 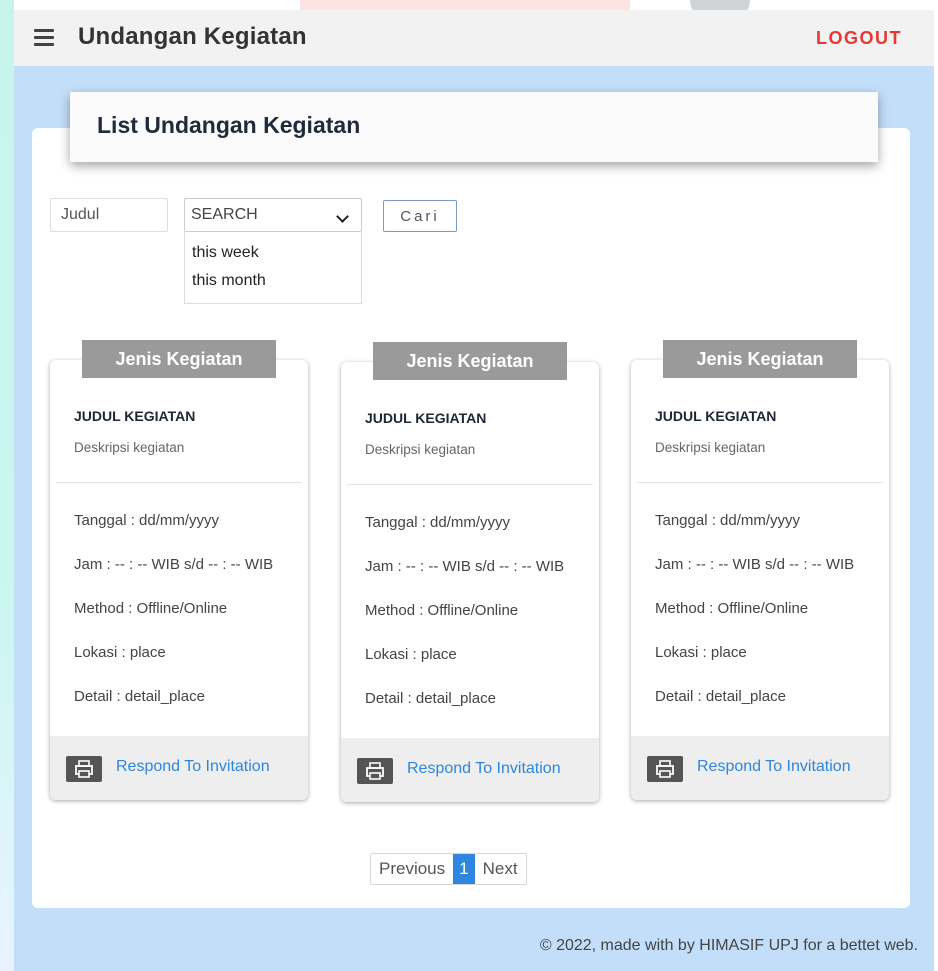 What do you see at coordinates (44, 37) in the screenshot?
I see `hamburger-menu-icon` at bounding box center [44, 37].